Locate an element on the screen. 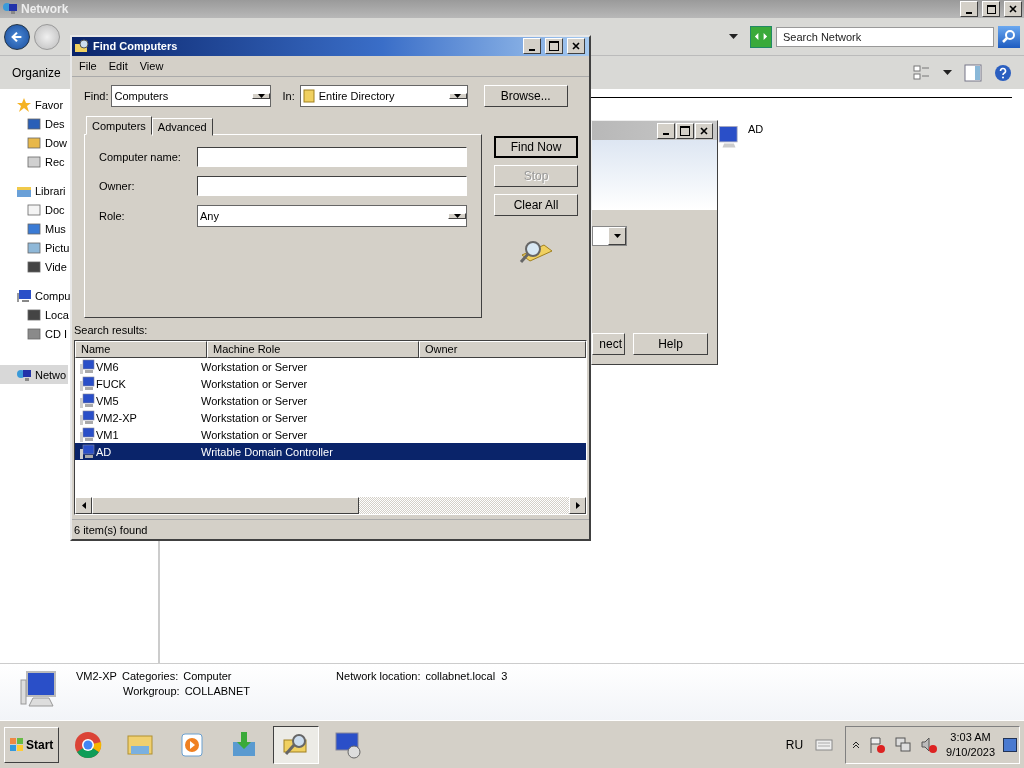 This screenshot has width=1024, height=768. back-button is located at coordinates (17, 36).